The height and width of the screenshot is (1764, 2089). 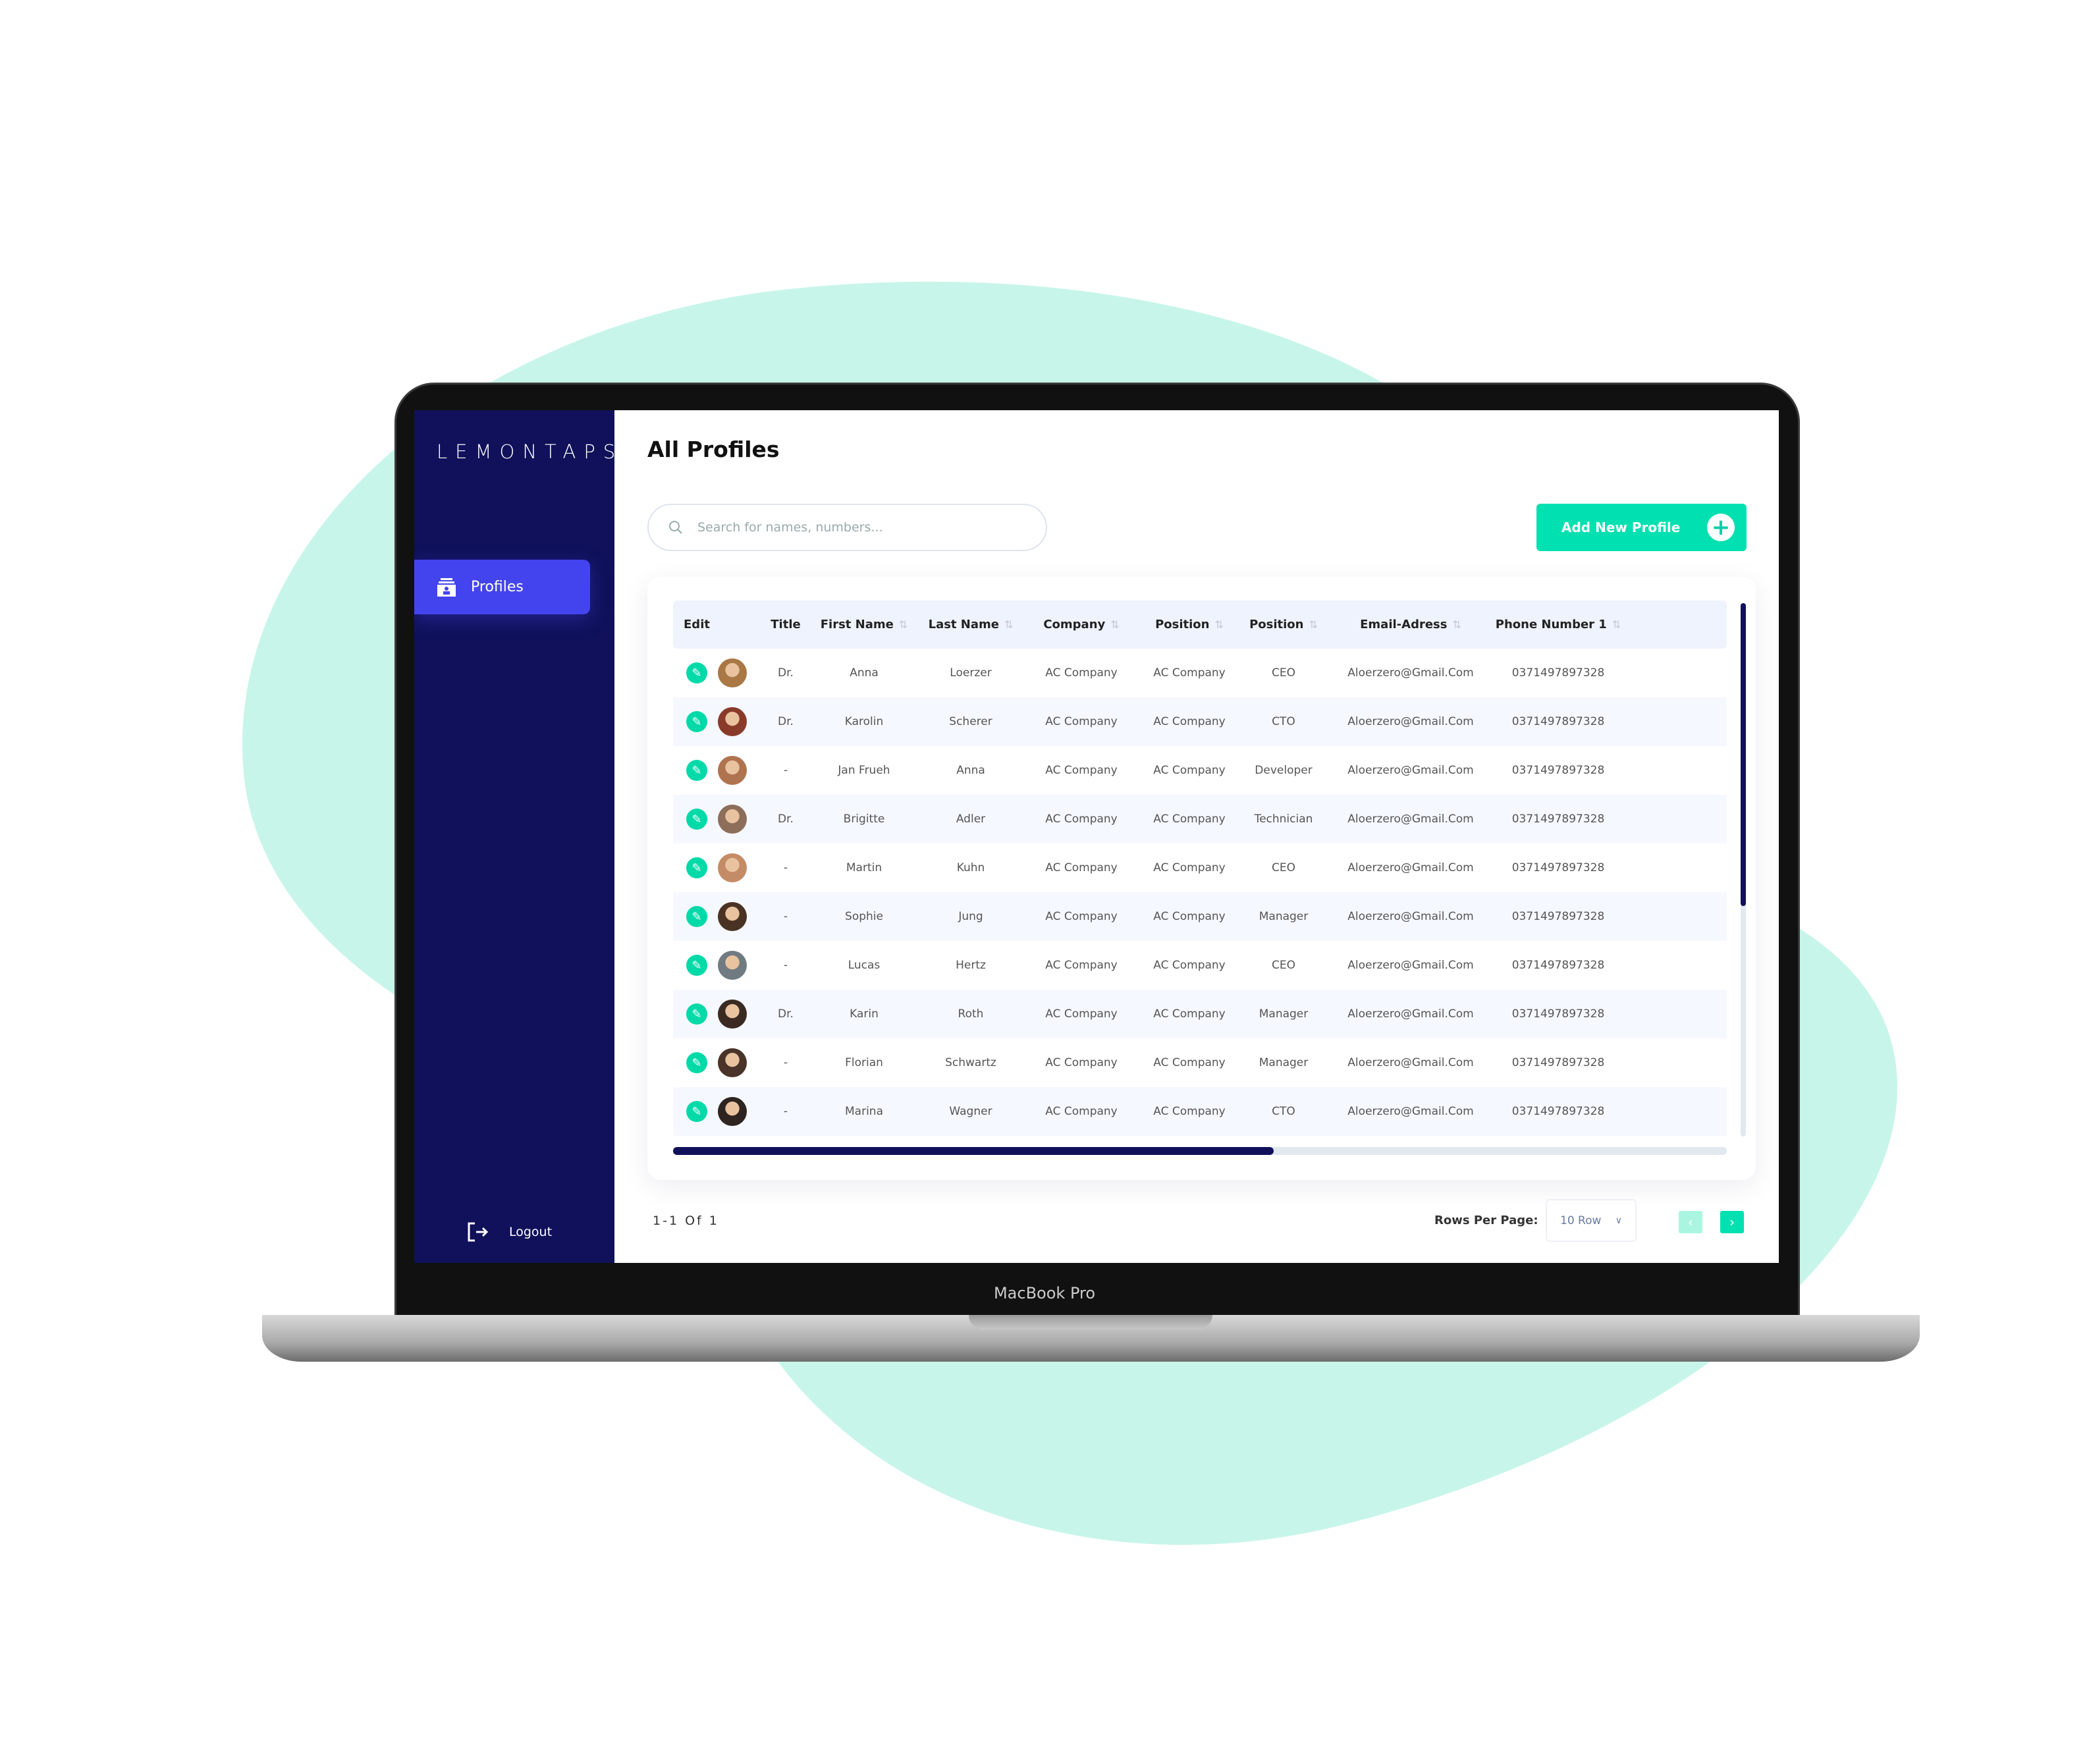 I want to click on rows-per-page-select: 10 Row ∨, so click(x=1591, y=1220).